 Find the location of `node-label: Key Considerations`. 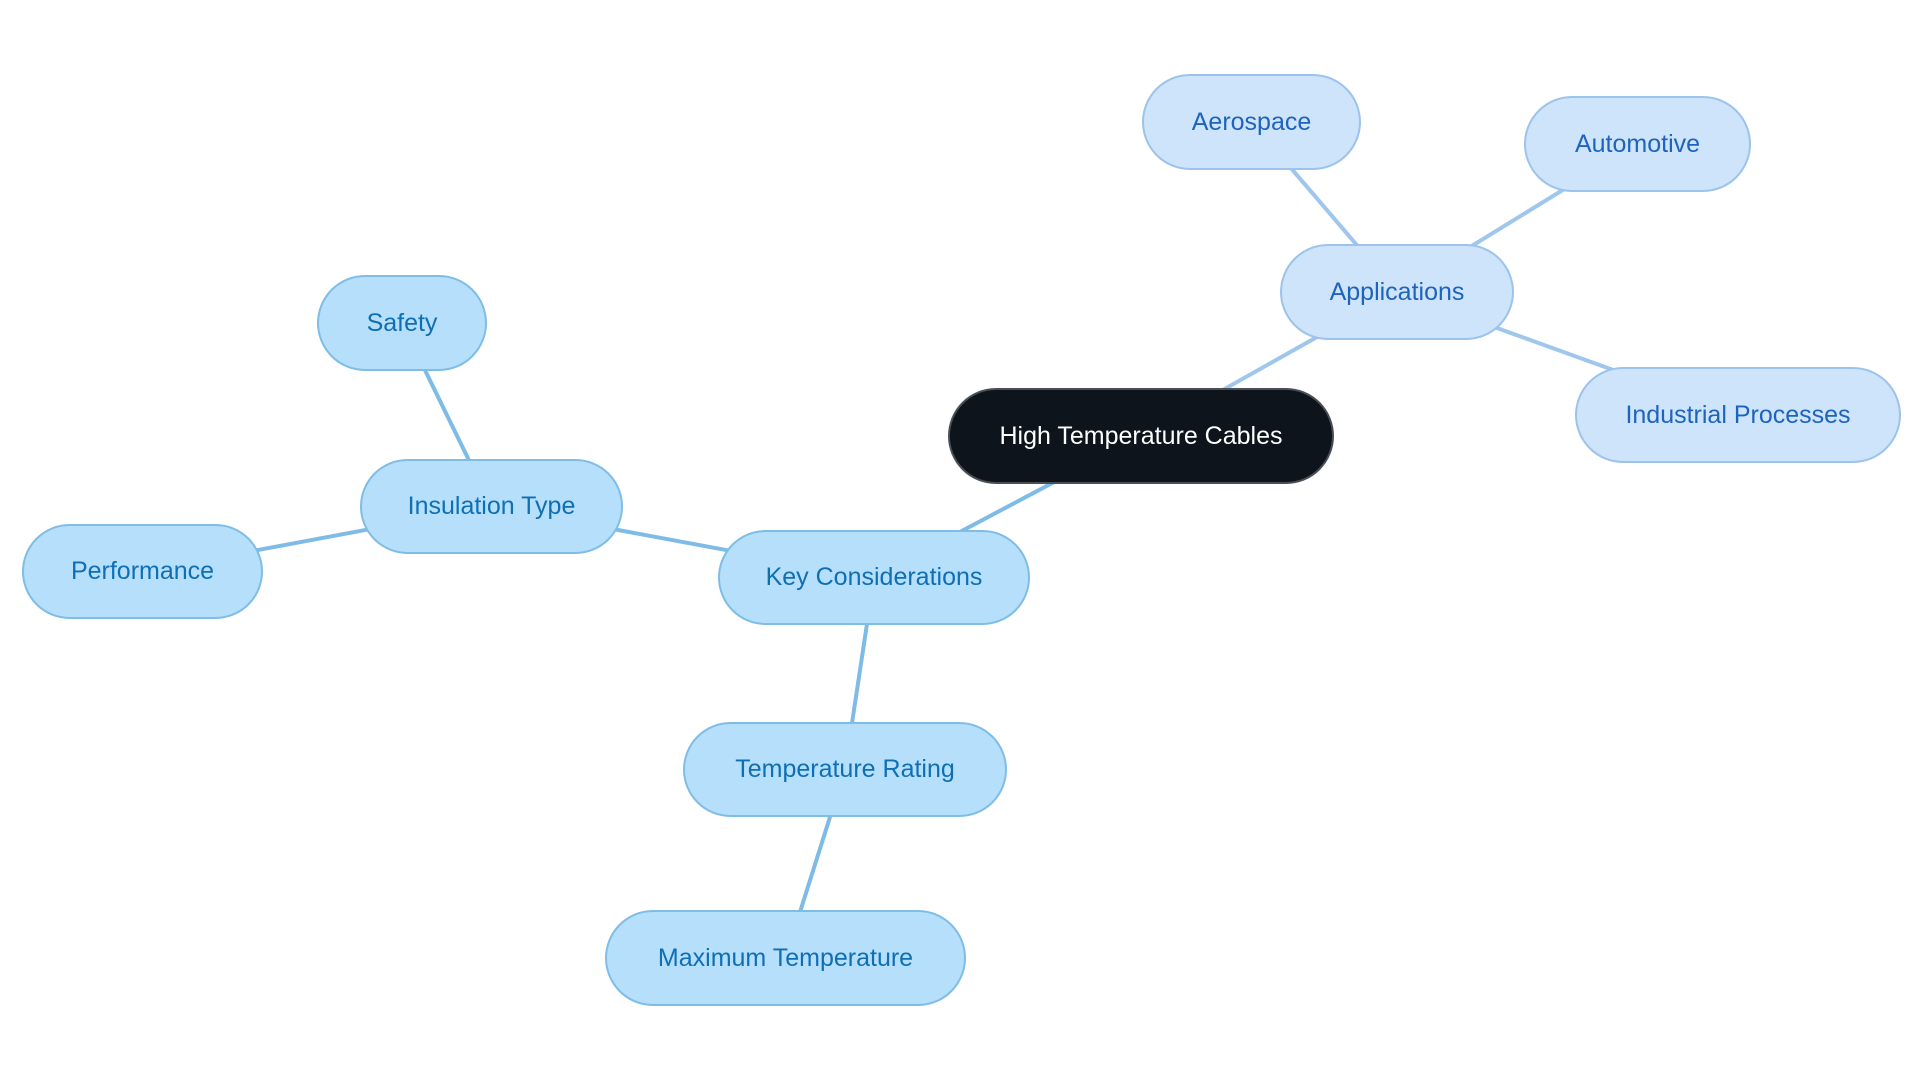

node-label: Key Considerations is located at coordinates (874, 577).